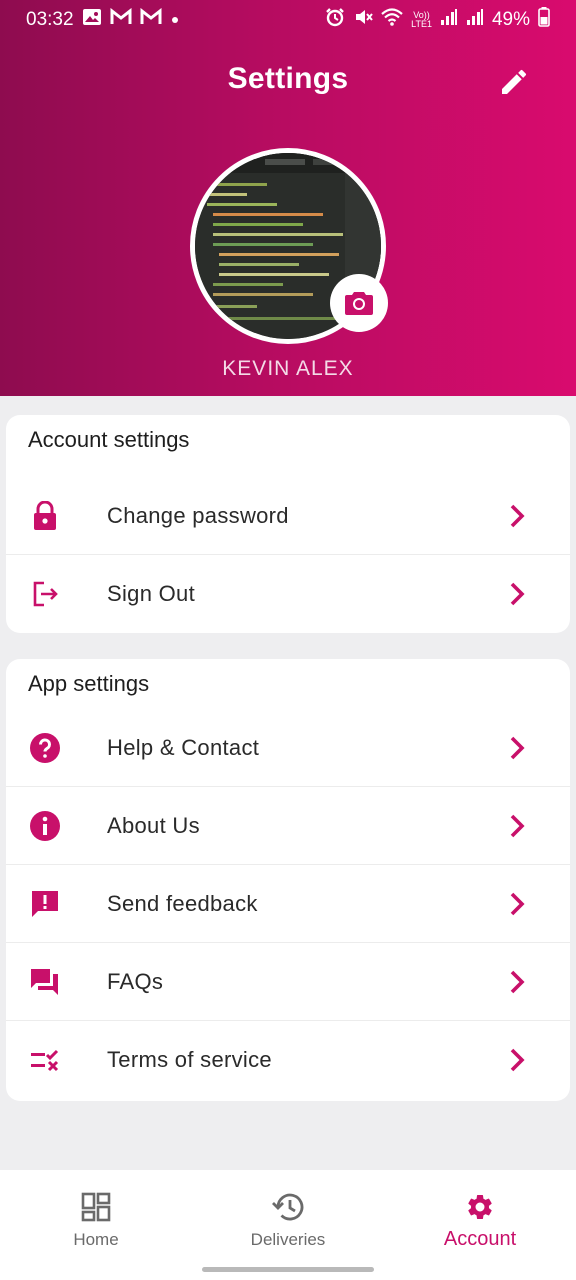  Describe the element at coordinates (109, 439) in the screenshot. I see `section-title: Account settings` at that location.